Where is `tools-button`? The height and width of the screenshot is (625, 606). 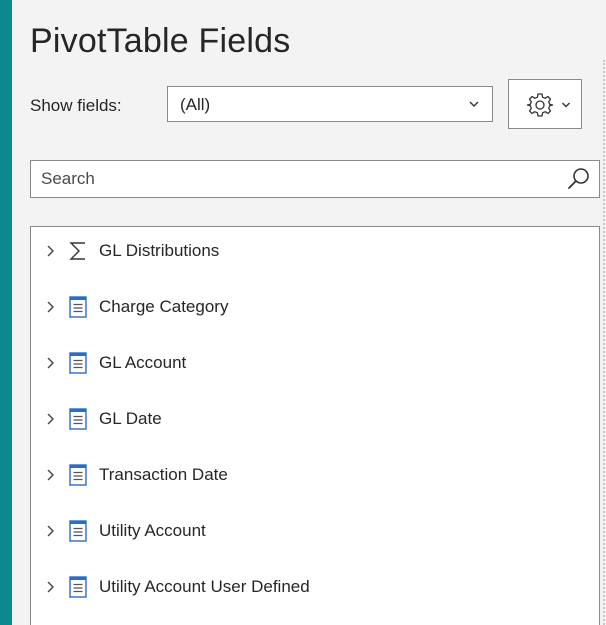
tools-button is located at coordinates (545, 104).